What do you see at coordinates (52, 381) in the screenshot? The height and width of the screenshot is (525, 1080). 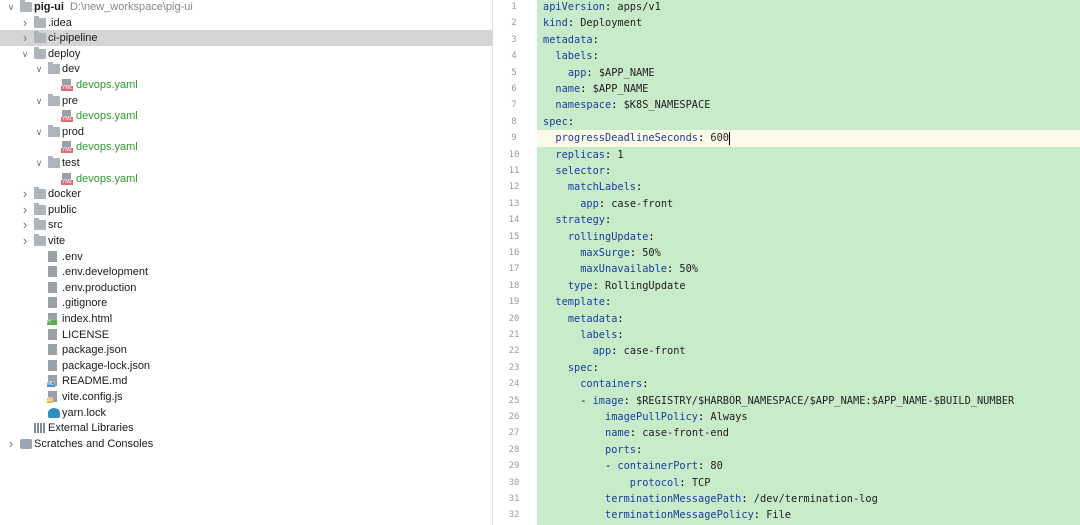 I see `markdown-file-icon` at bounding box center [52, 381].